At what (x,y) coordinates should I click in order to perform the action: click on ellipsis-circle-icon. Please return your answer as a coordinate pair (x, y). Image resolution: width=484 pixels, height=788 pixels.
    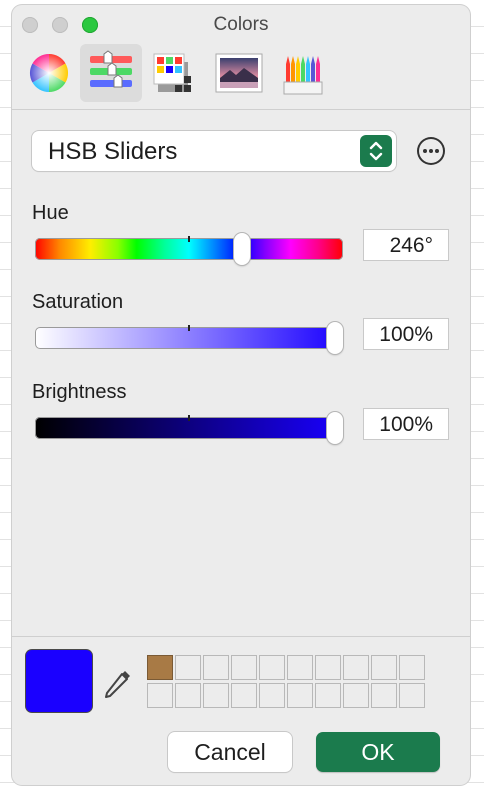
    Looking at the image, I should click on (431, 151).